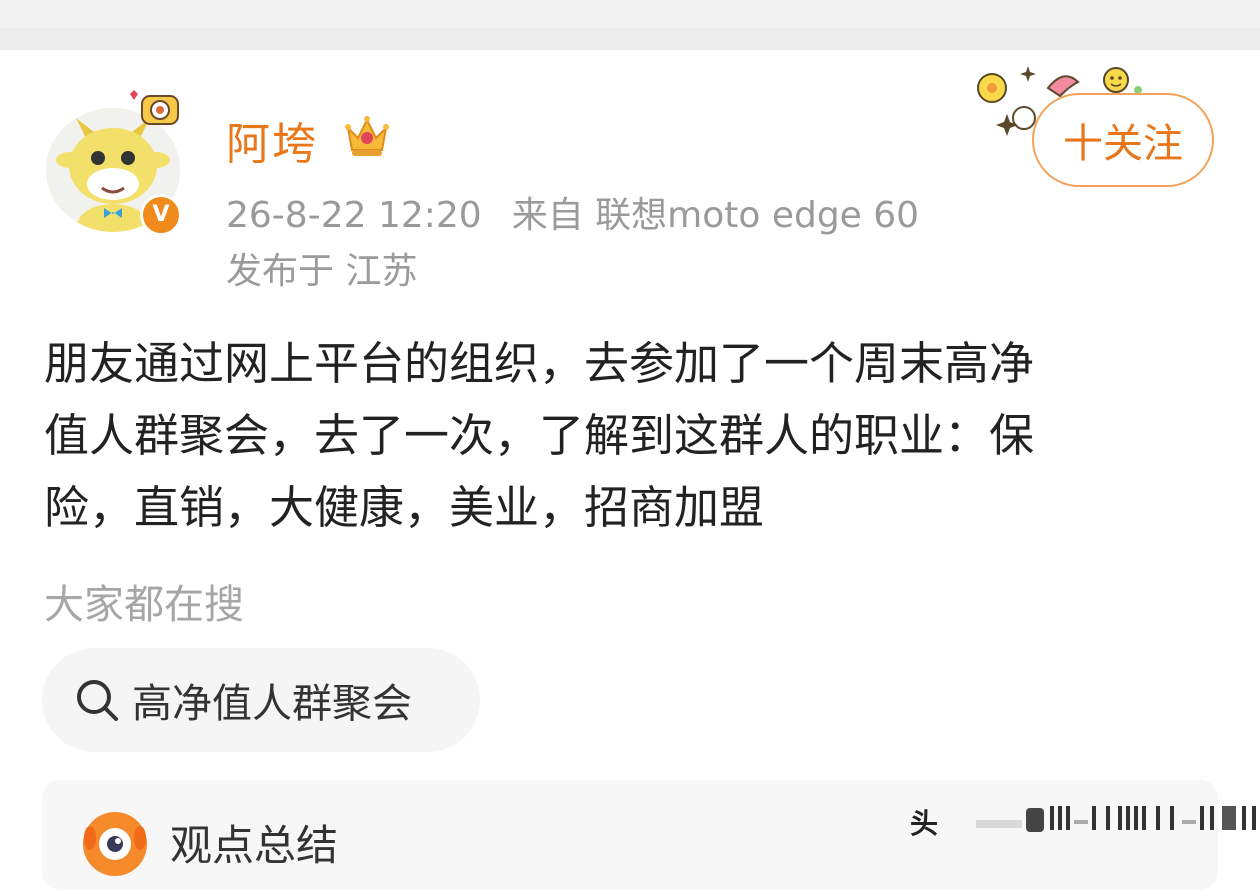  What do you see at coordinates (539, 363) in the screenshot?
I see `post-content-line: 朋友通过网上平台的组织，去参加了一个周末高净` at bounding box center [539, 363].